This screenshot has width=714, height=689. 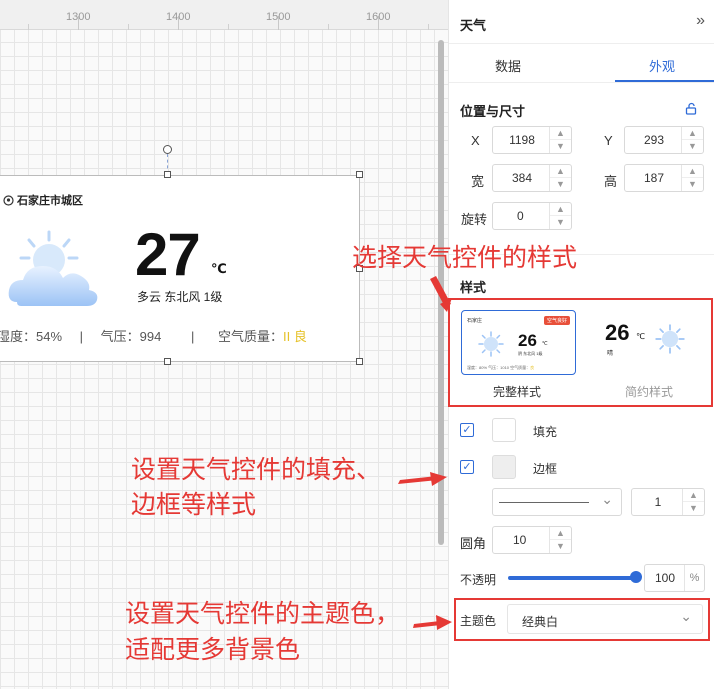 I want to click on height-stepper: ▲ ▼, so click(x=692, y=178).